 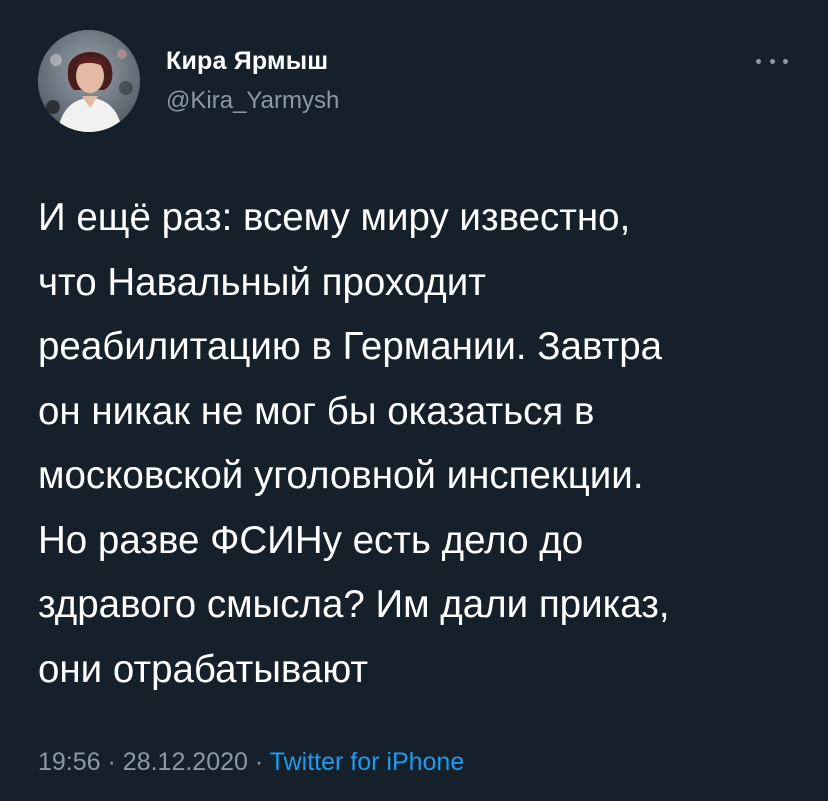 I want to click on avatar, so click(x=89, y=81).